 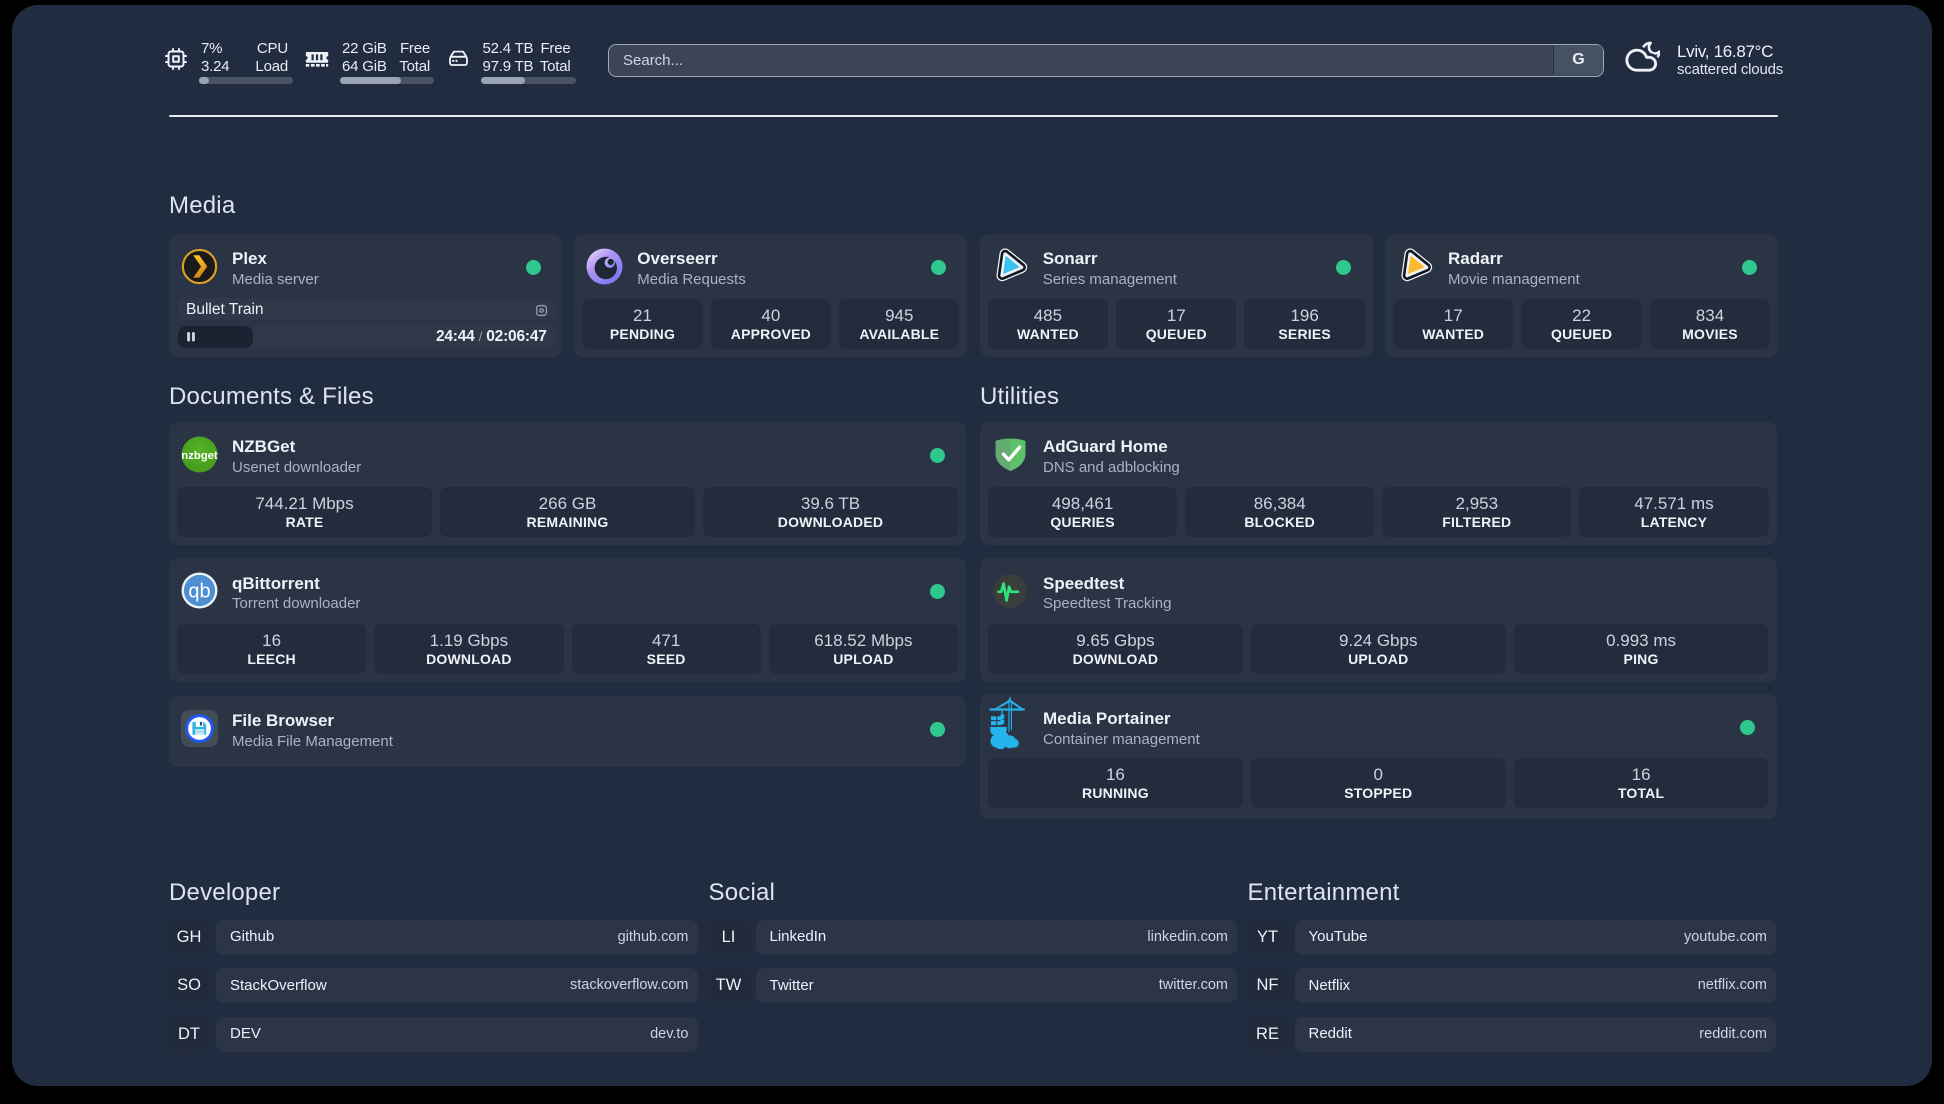 What do you see at coordinates (199, 456) in the screenshot?
I see `svg-text: nzbget` at bounding box center [199, 456].